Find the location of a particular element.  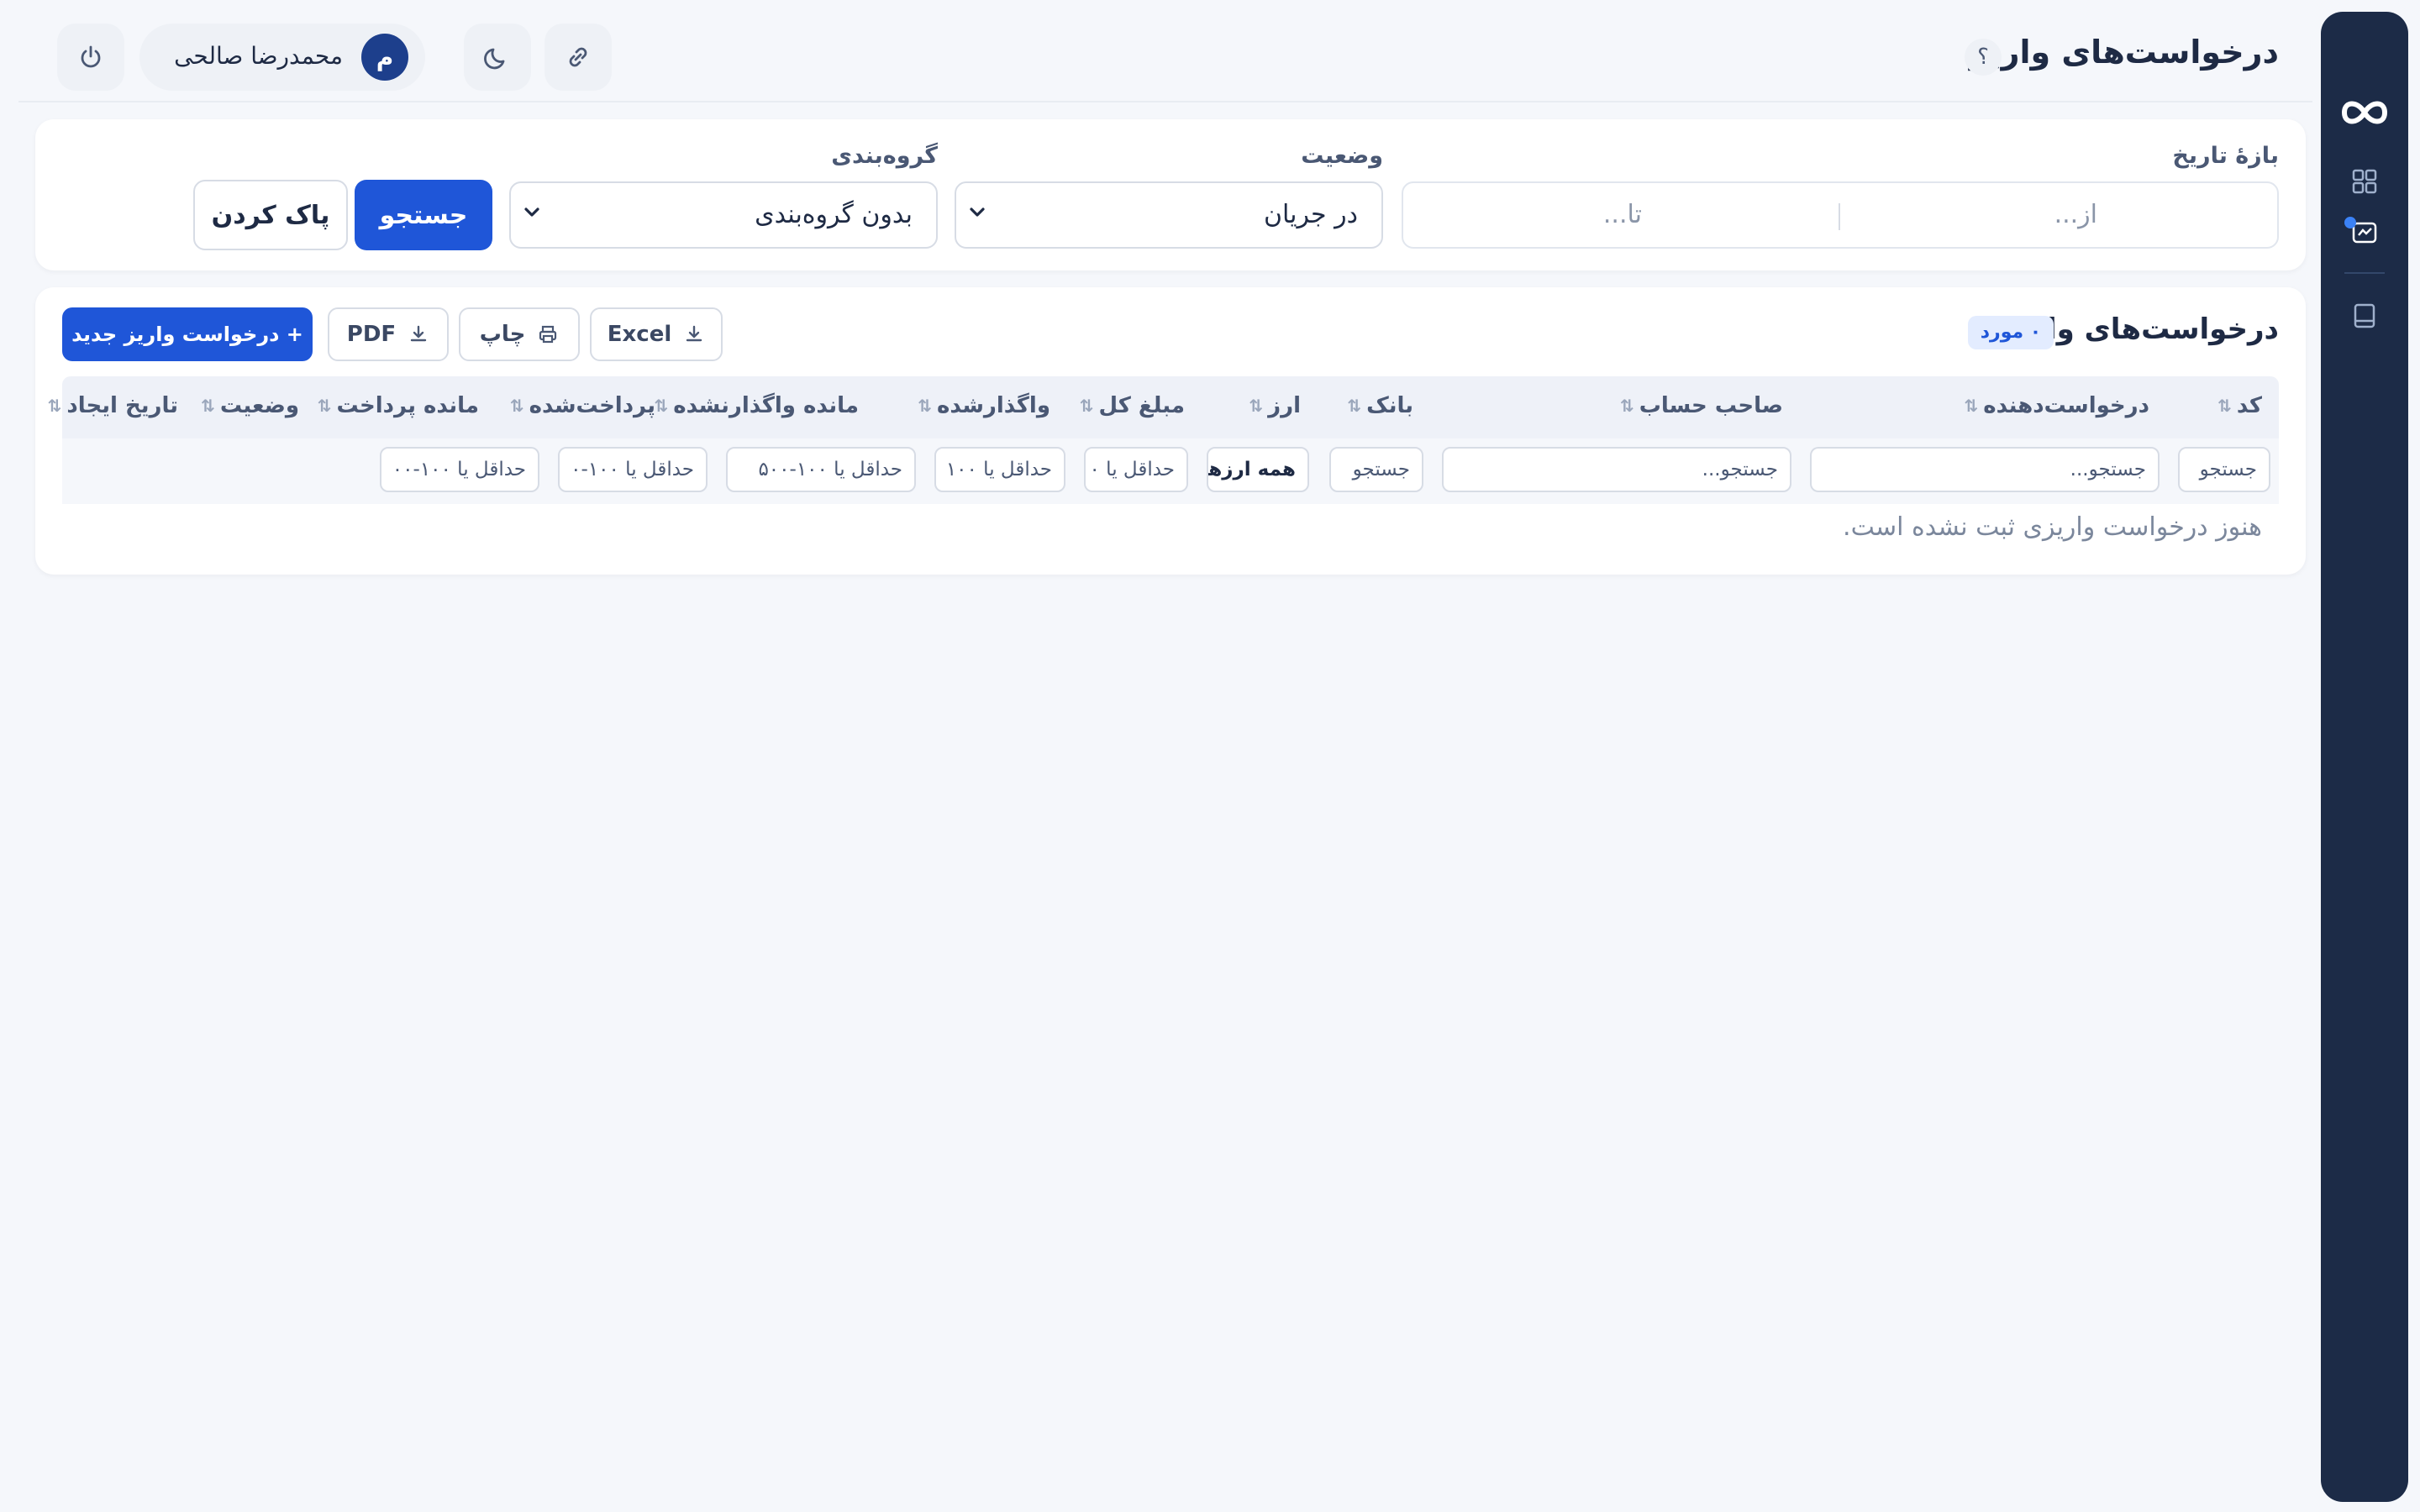

column-header-code: کد ⇅ is located at coordinates (2239, 405).